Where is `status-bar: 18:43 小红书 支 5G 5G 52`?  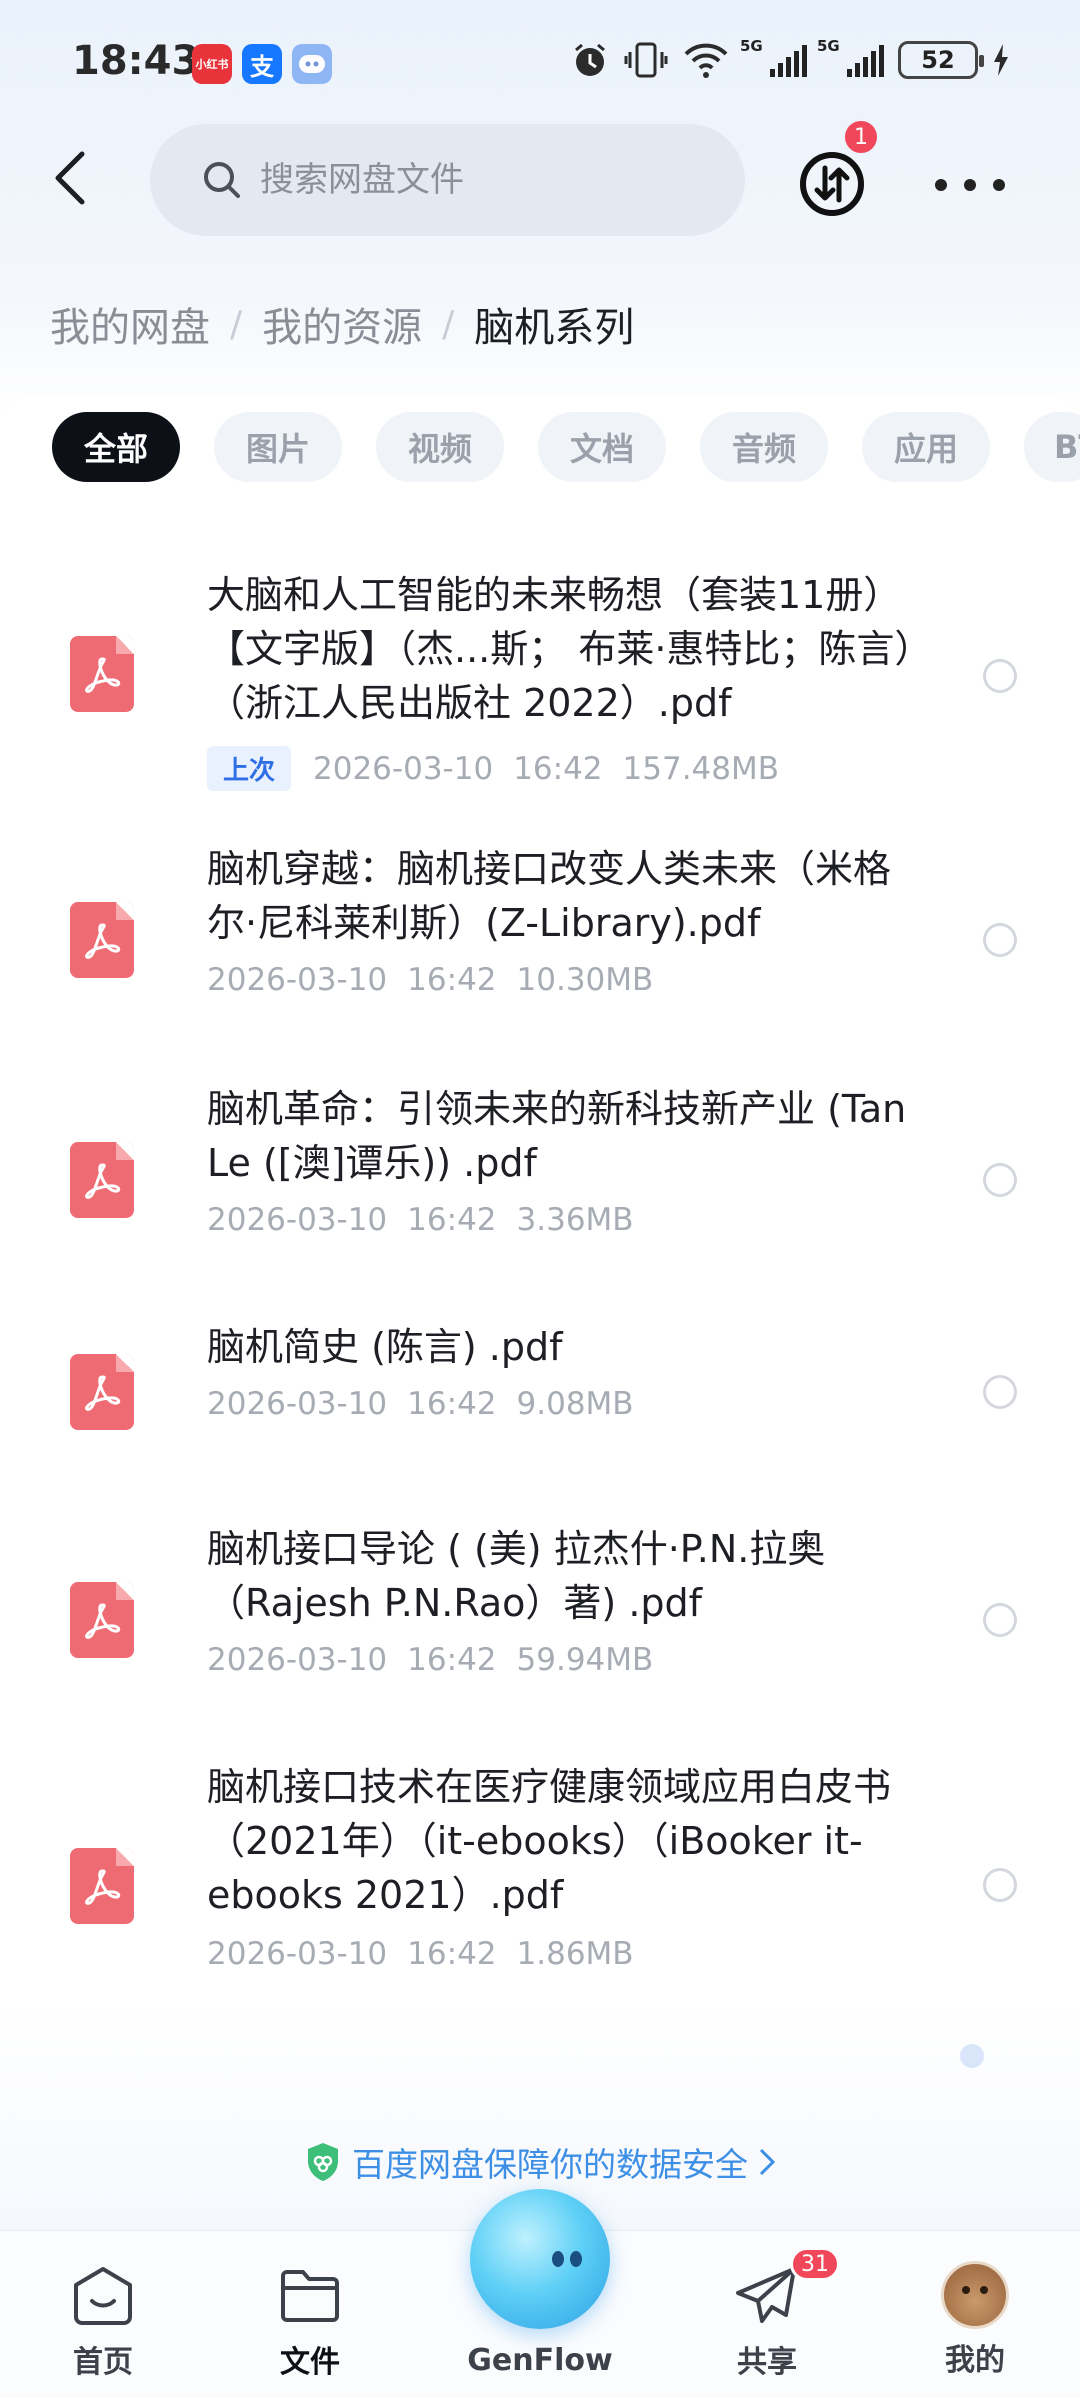 status-bar: 18:43 小红书 支 5G 5G 52 is located at coordinates (540, 65).